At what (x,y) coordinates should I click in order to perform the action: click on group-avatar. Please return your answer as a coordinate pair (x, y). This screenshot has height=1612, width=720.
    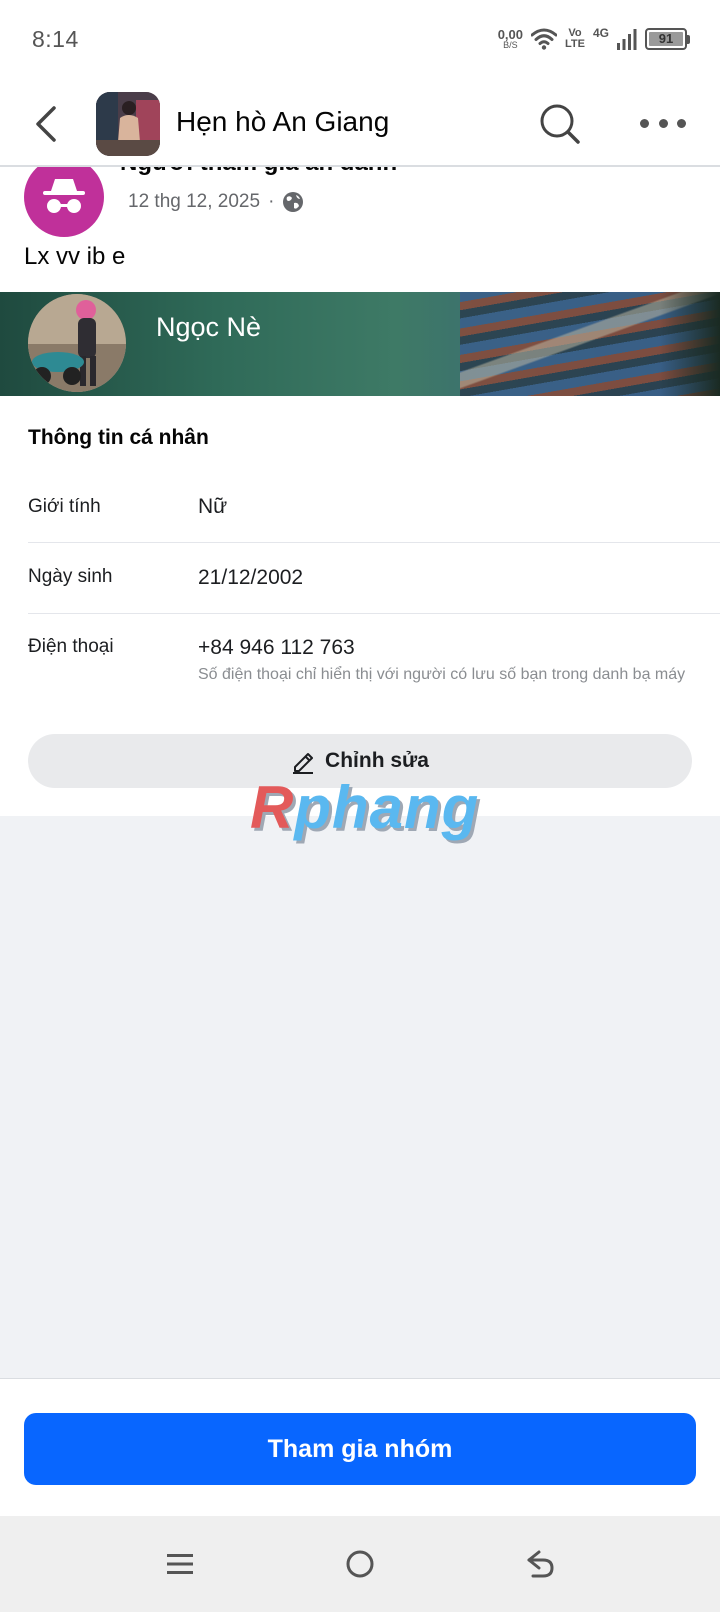
    Looking at the image, I should click on (128, 124).